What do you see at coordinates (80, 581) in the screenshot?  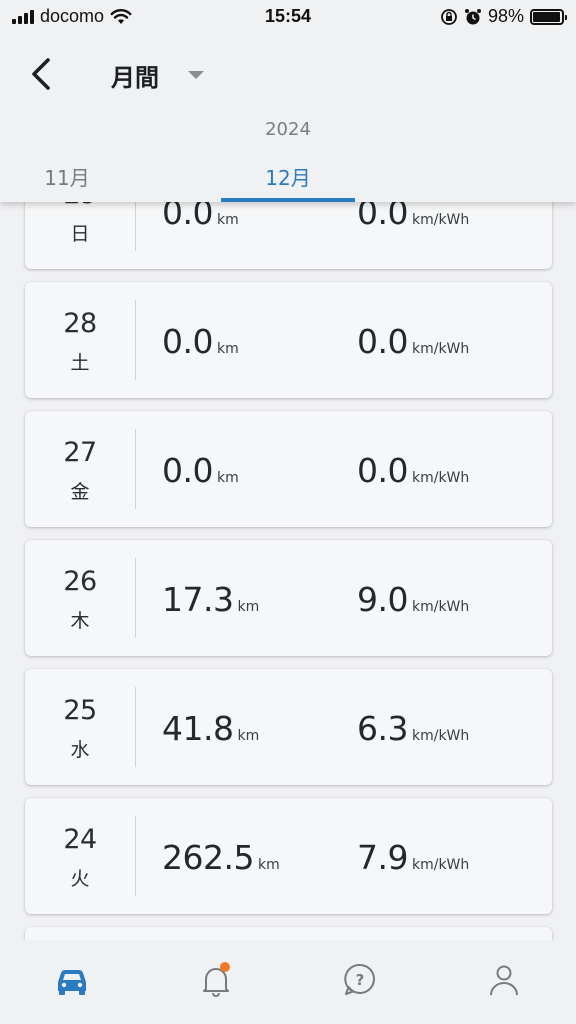 I see `day-number: 26` at bounding box center [80, 581].